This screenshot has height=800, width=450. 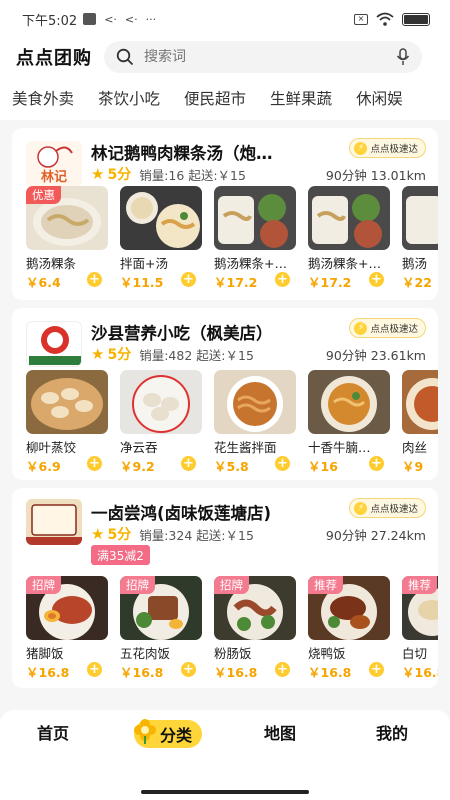 I want to click on dish-card: 净云吞 ￥9.2 +, so click(x=161, y=422).